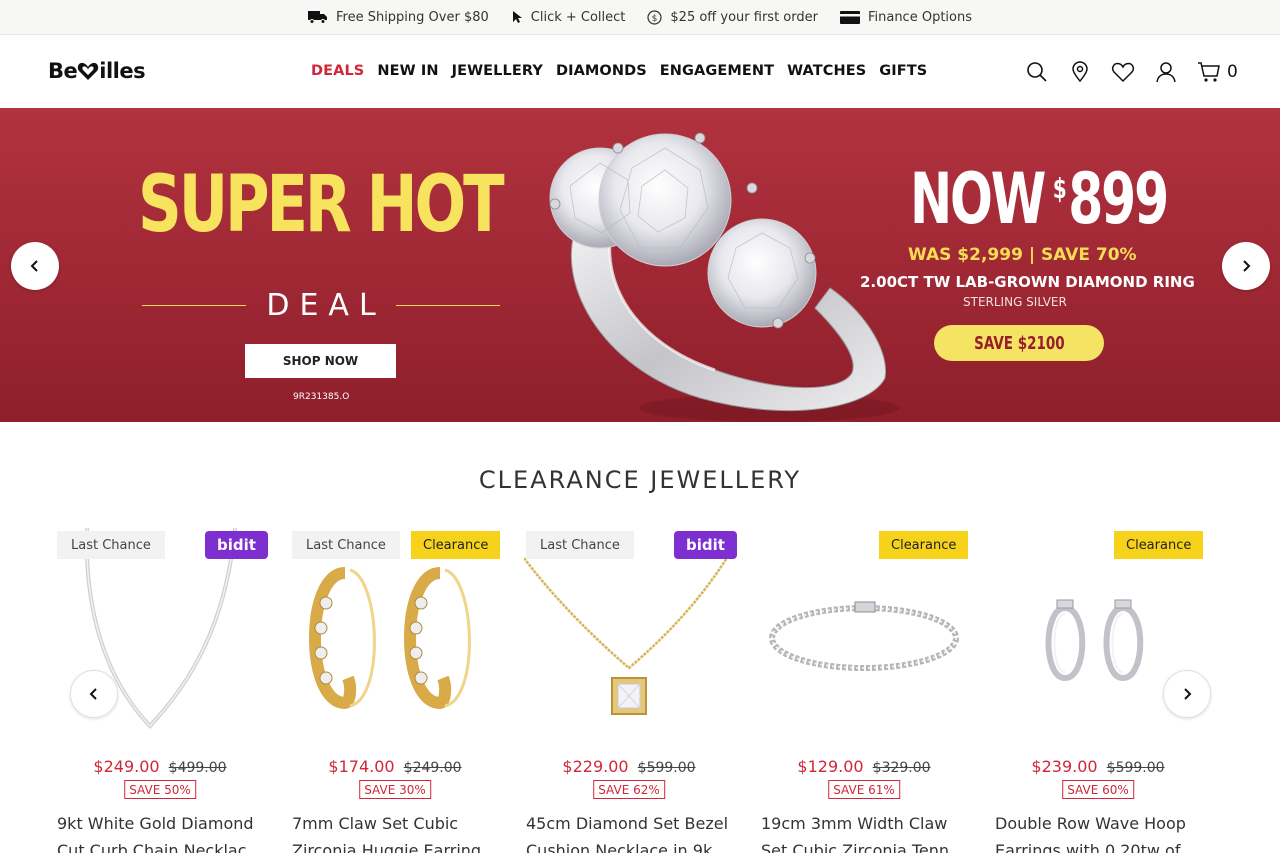  What do you see at coordinates (901, 768) in the screenshot?
I see `price-was: $329.00` at bounding box center [901, 768].